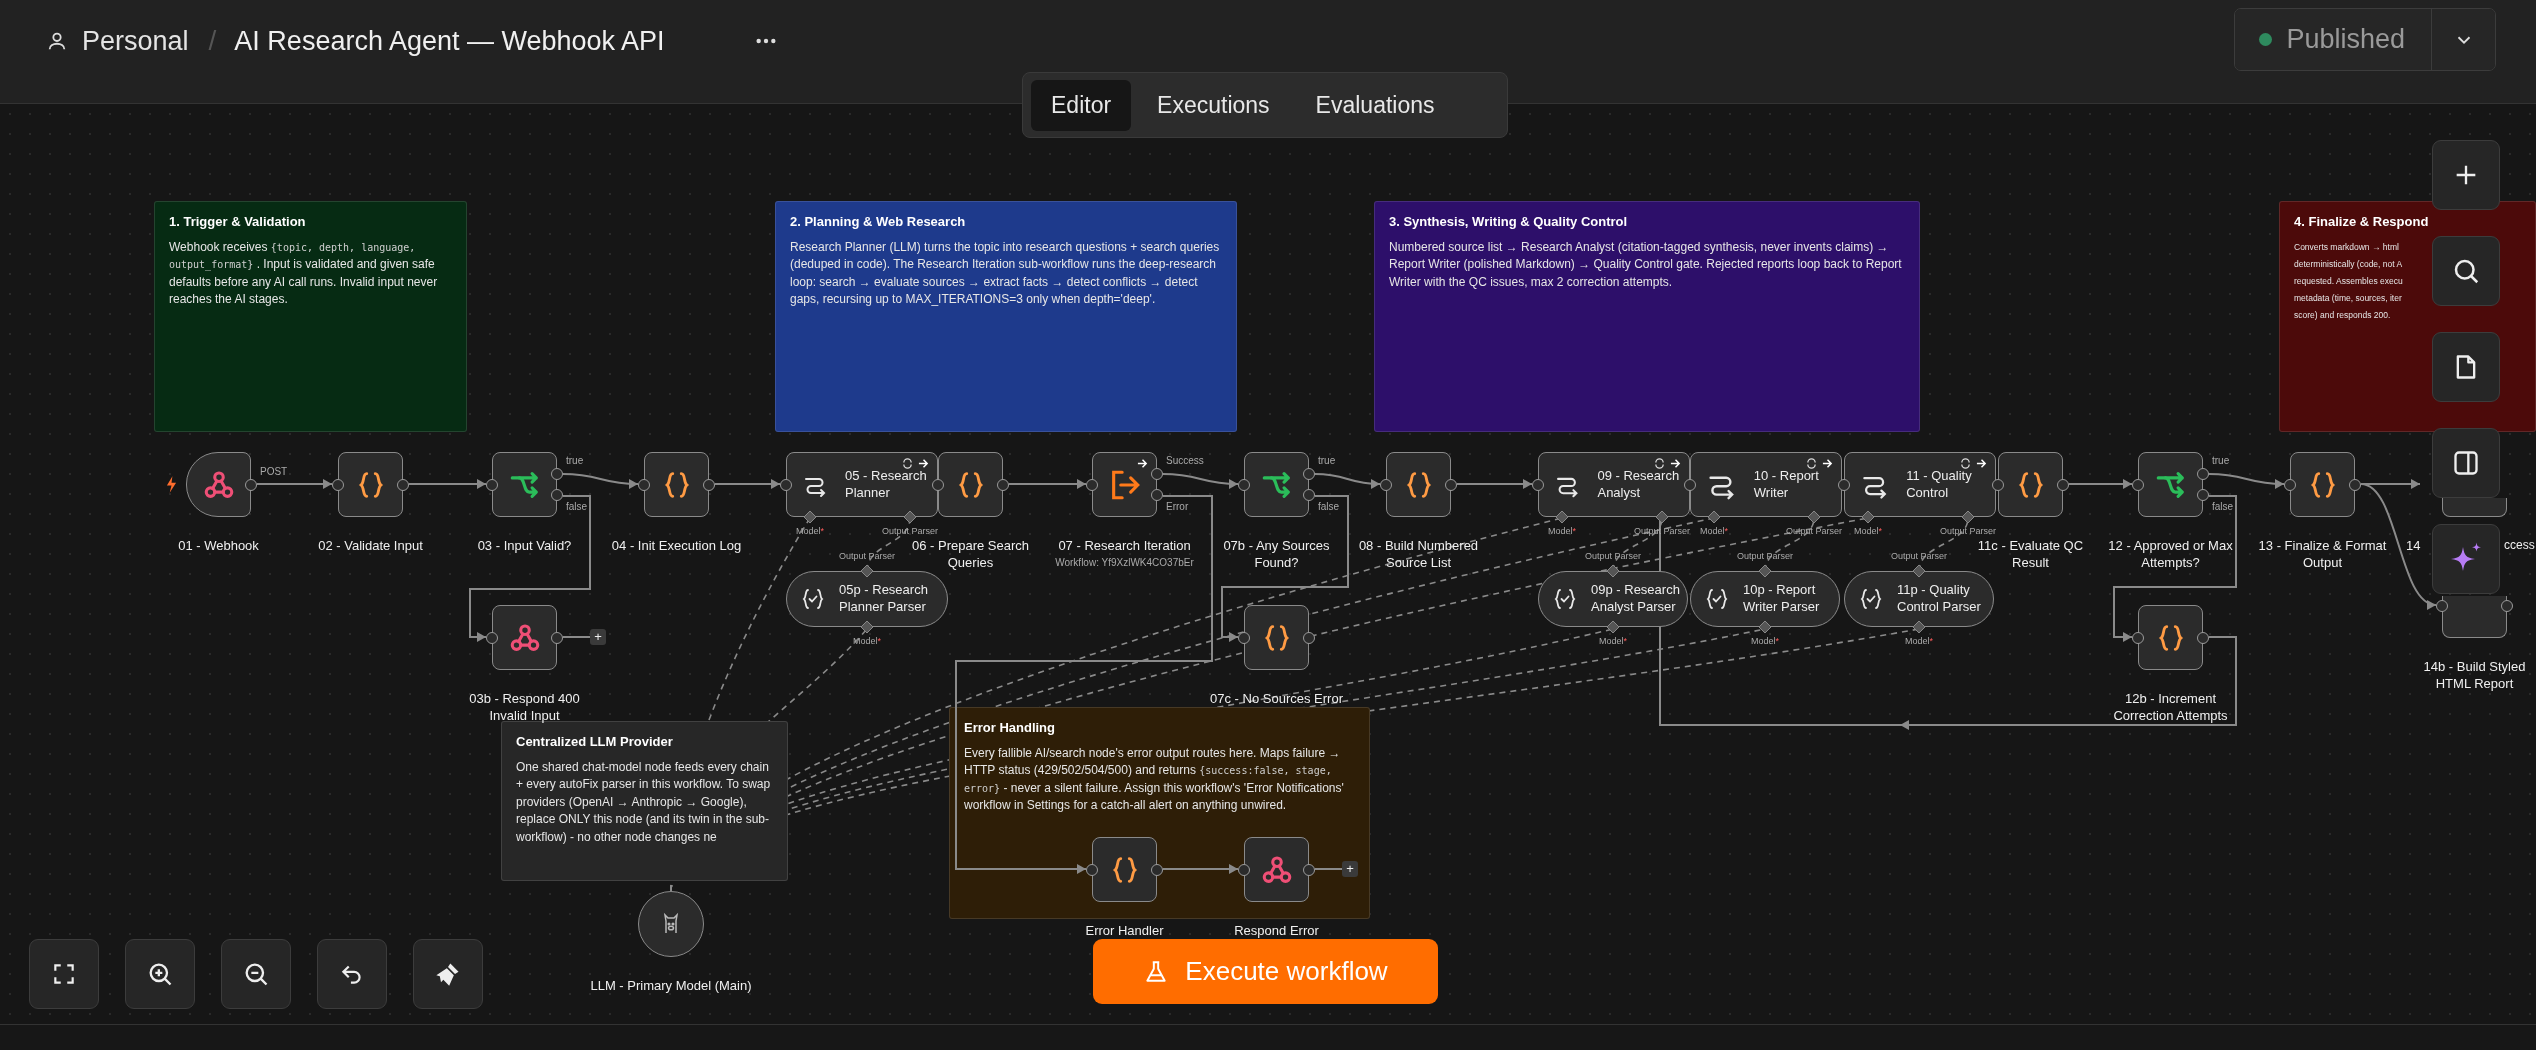  Describe the element at coordinates (1081, 105) in the screenshot. I see `view-tab: Editor` at that location.